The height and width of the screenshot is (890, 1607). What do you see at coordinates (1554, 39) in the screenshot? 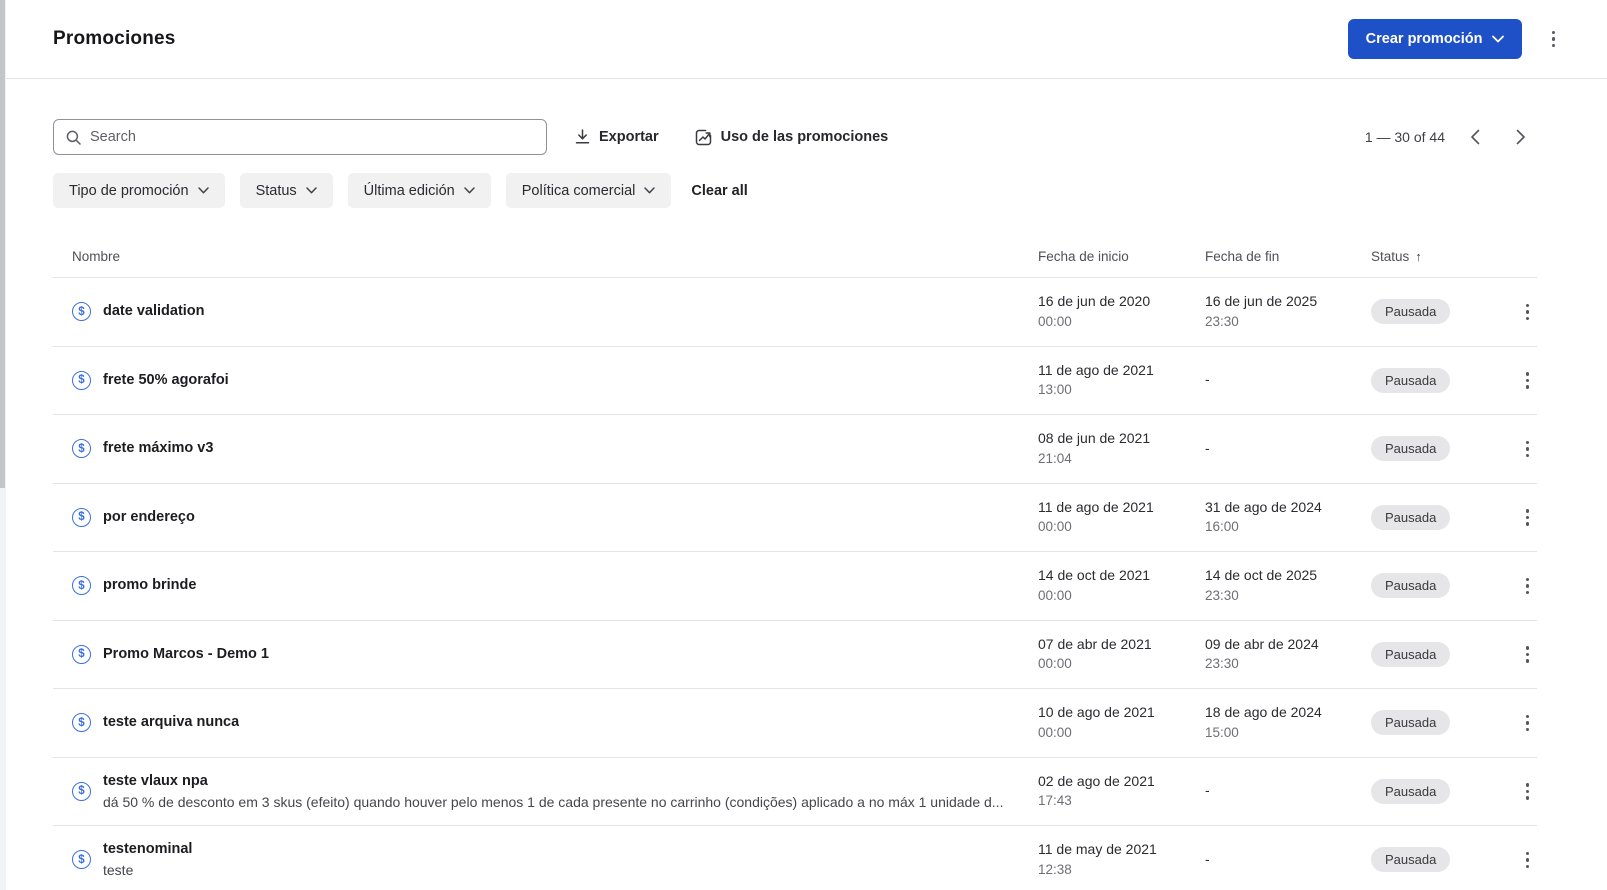
I see `header-overflow-menu-button` at bounding box center [1554, 39].